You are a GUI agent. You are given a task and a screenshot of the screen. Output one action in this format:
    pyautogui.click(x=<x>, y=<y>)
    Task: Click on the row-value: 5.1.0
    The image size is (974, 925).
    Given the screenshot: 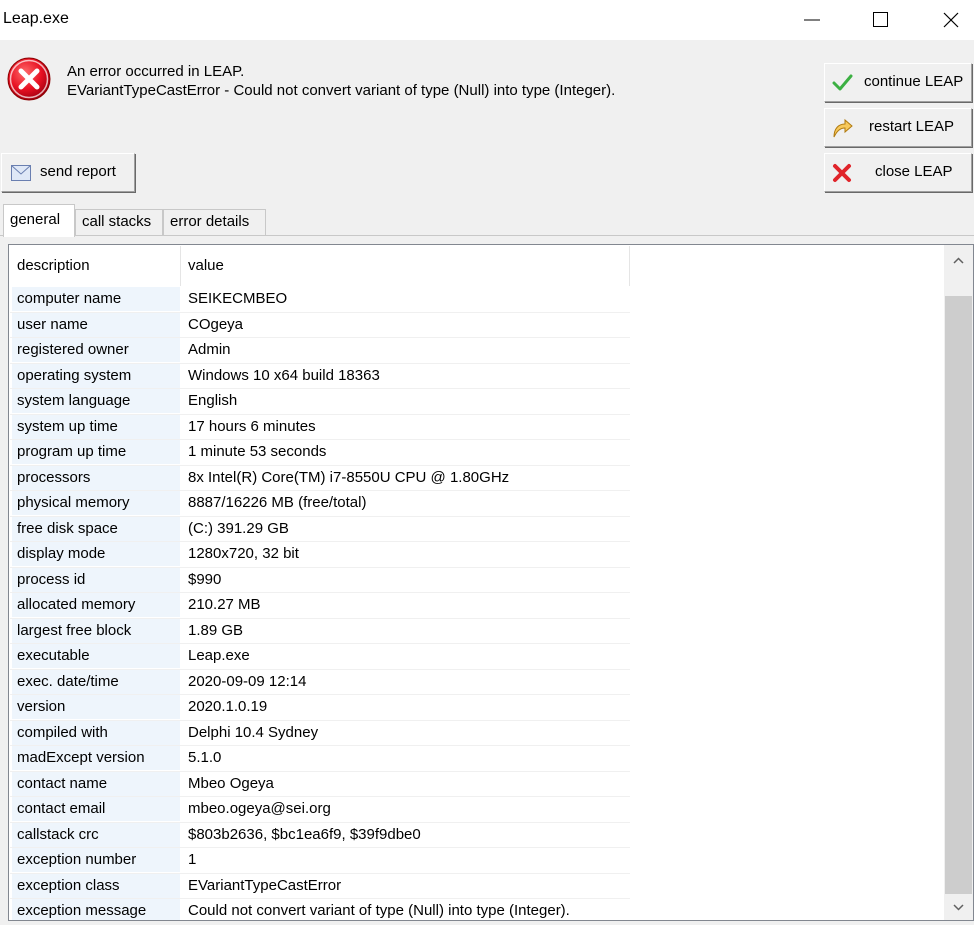 What is the action you would take?
    pyautogui.click(x=205, y=757)
    